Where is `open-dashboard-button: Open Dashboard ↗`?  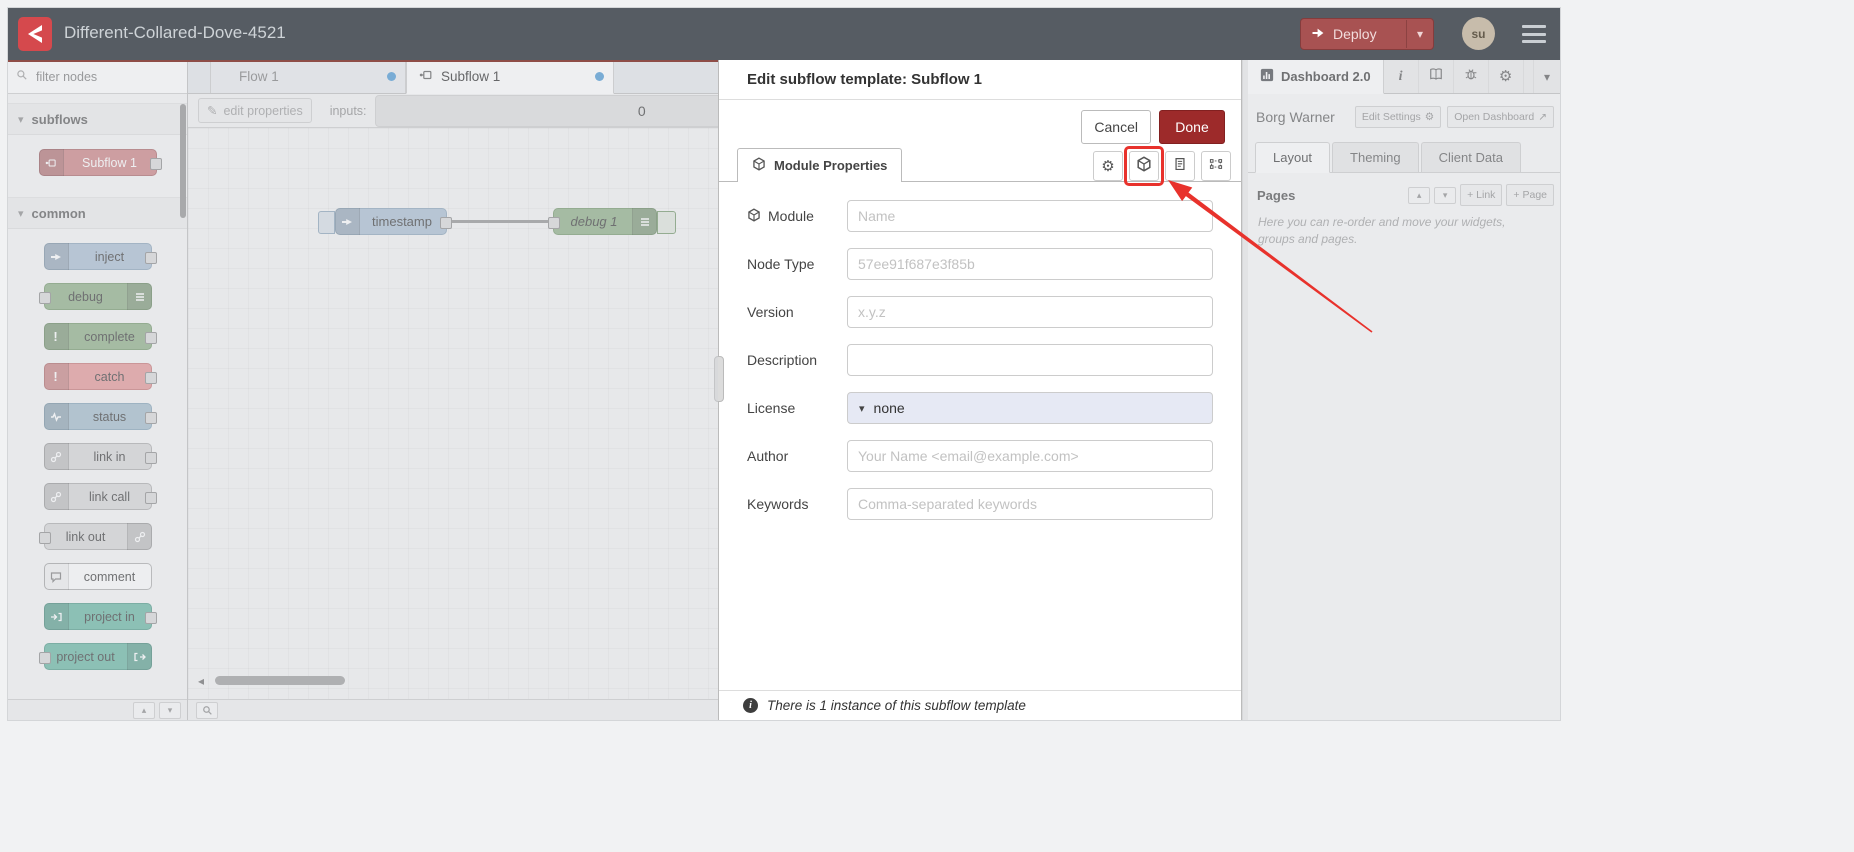
open-dashboard-button: Open Dashboard ↗ is located at coordinates (1500, 117).